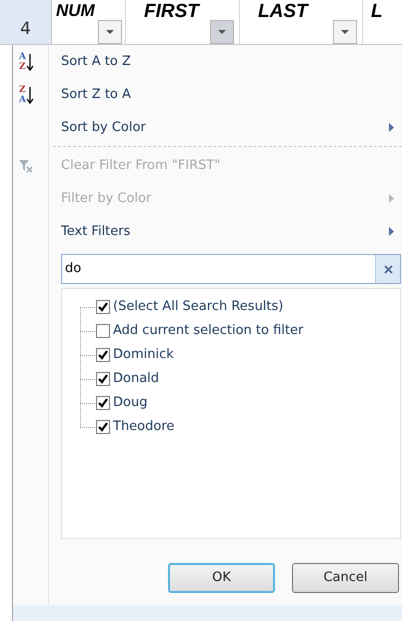 The width and height of the screenshot is (402, 621). Describe the element at coordinates (171, 13) in the screenshot. I see `column-header: FIRST` at that location.